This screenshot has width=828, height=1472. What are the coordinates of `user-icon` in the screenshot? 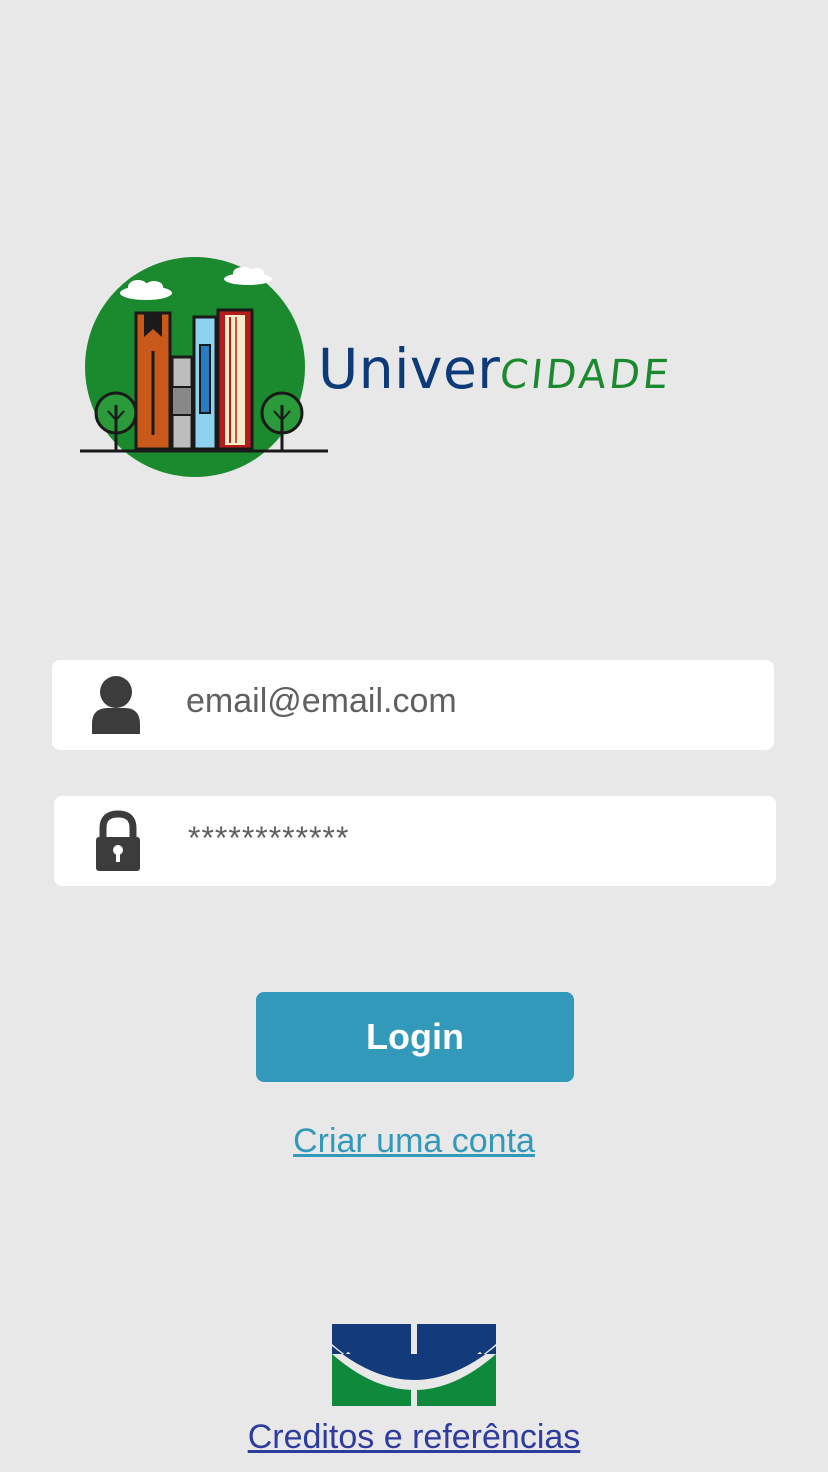 It's located at (116, 705).